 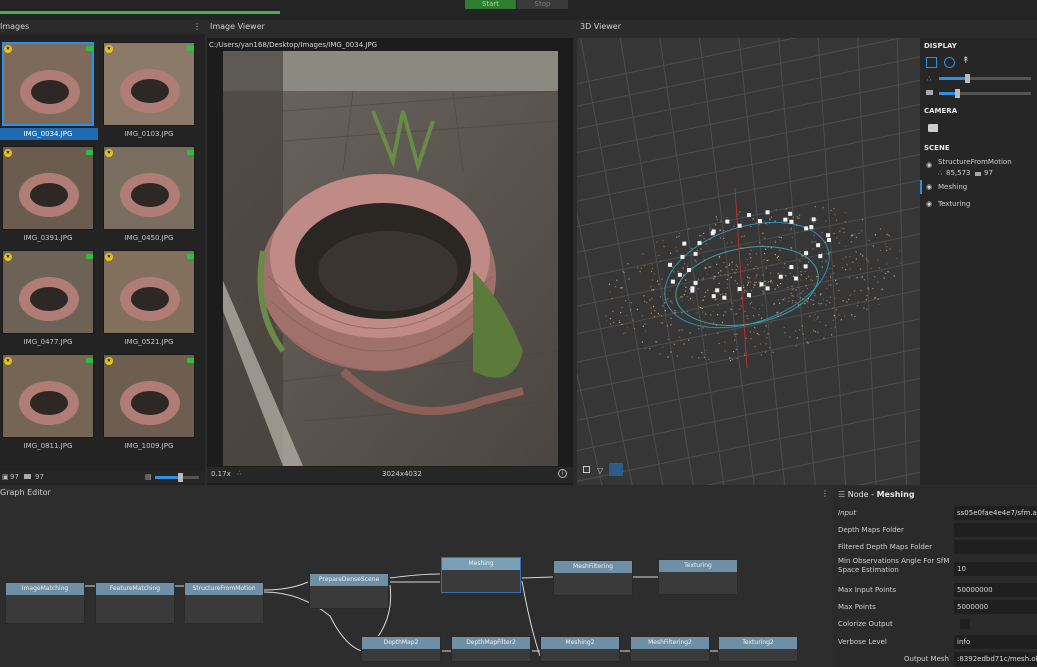 I want to click on colorize-output-checkbox, so click(x=965, y=624).